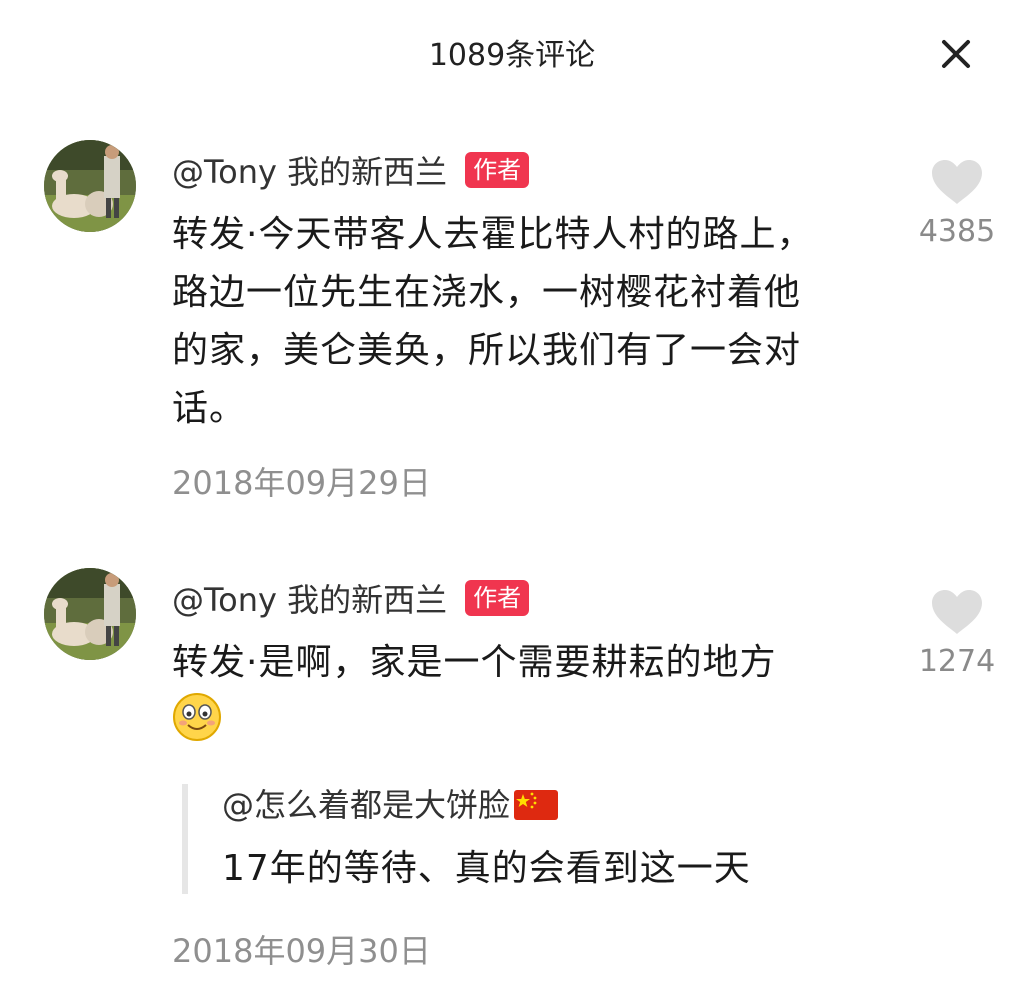 This screenshot has width=1024, height=996. I want to click on like-count: 4385, so click(957, 231).